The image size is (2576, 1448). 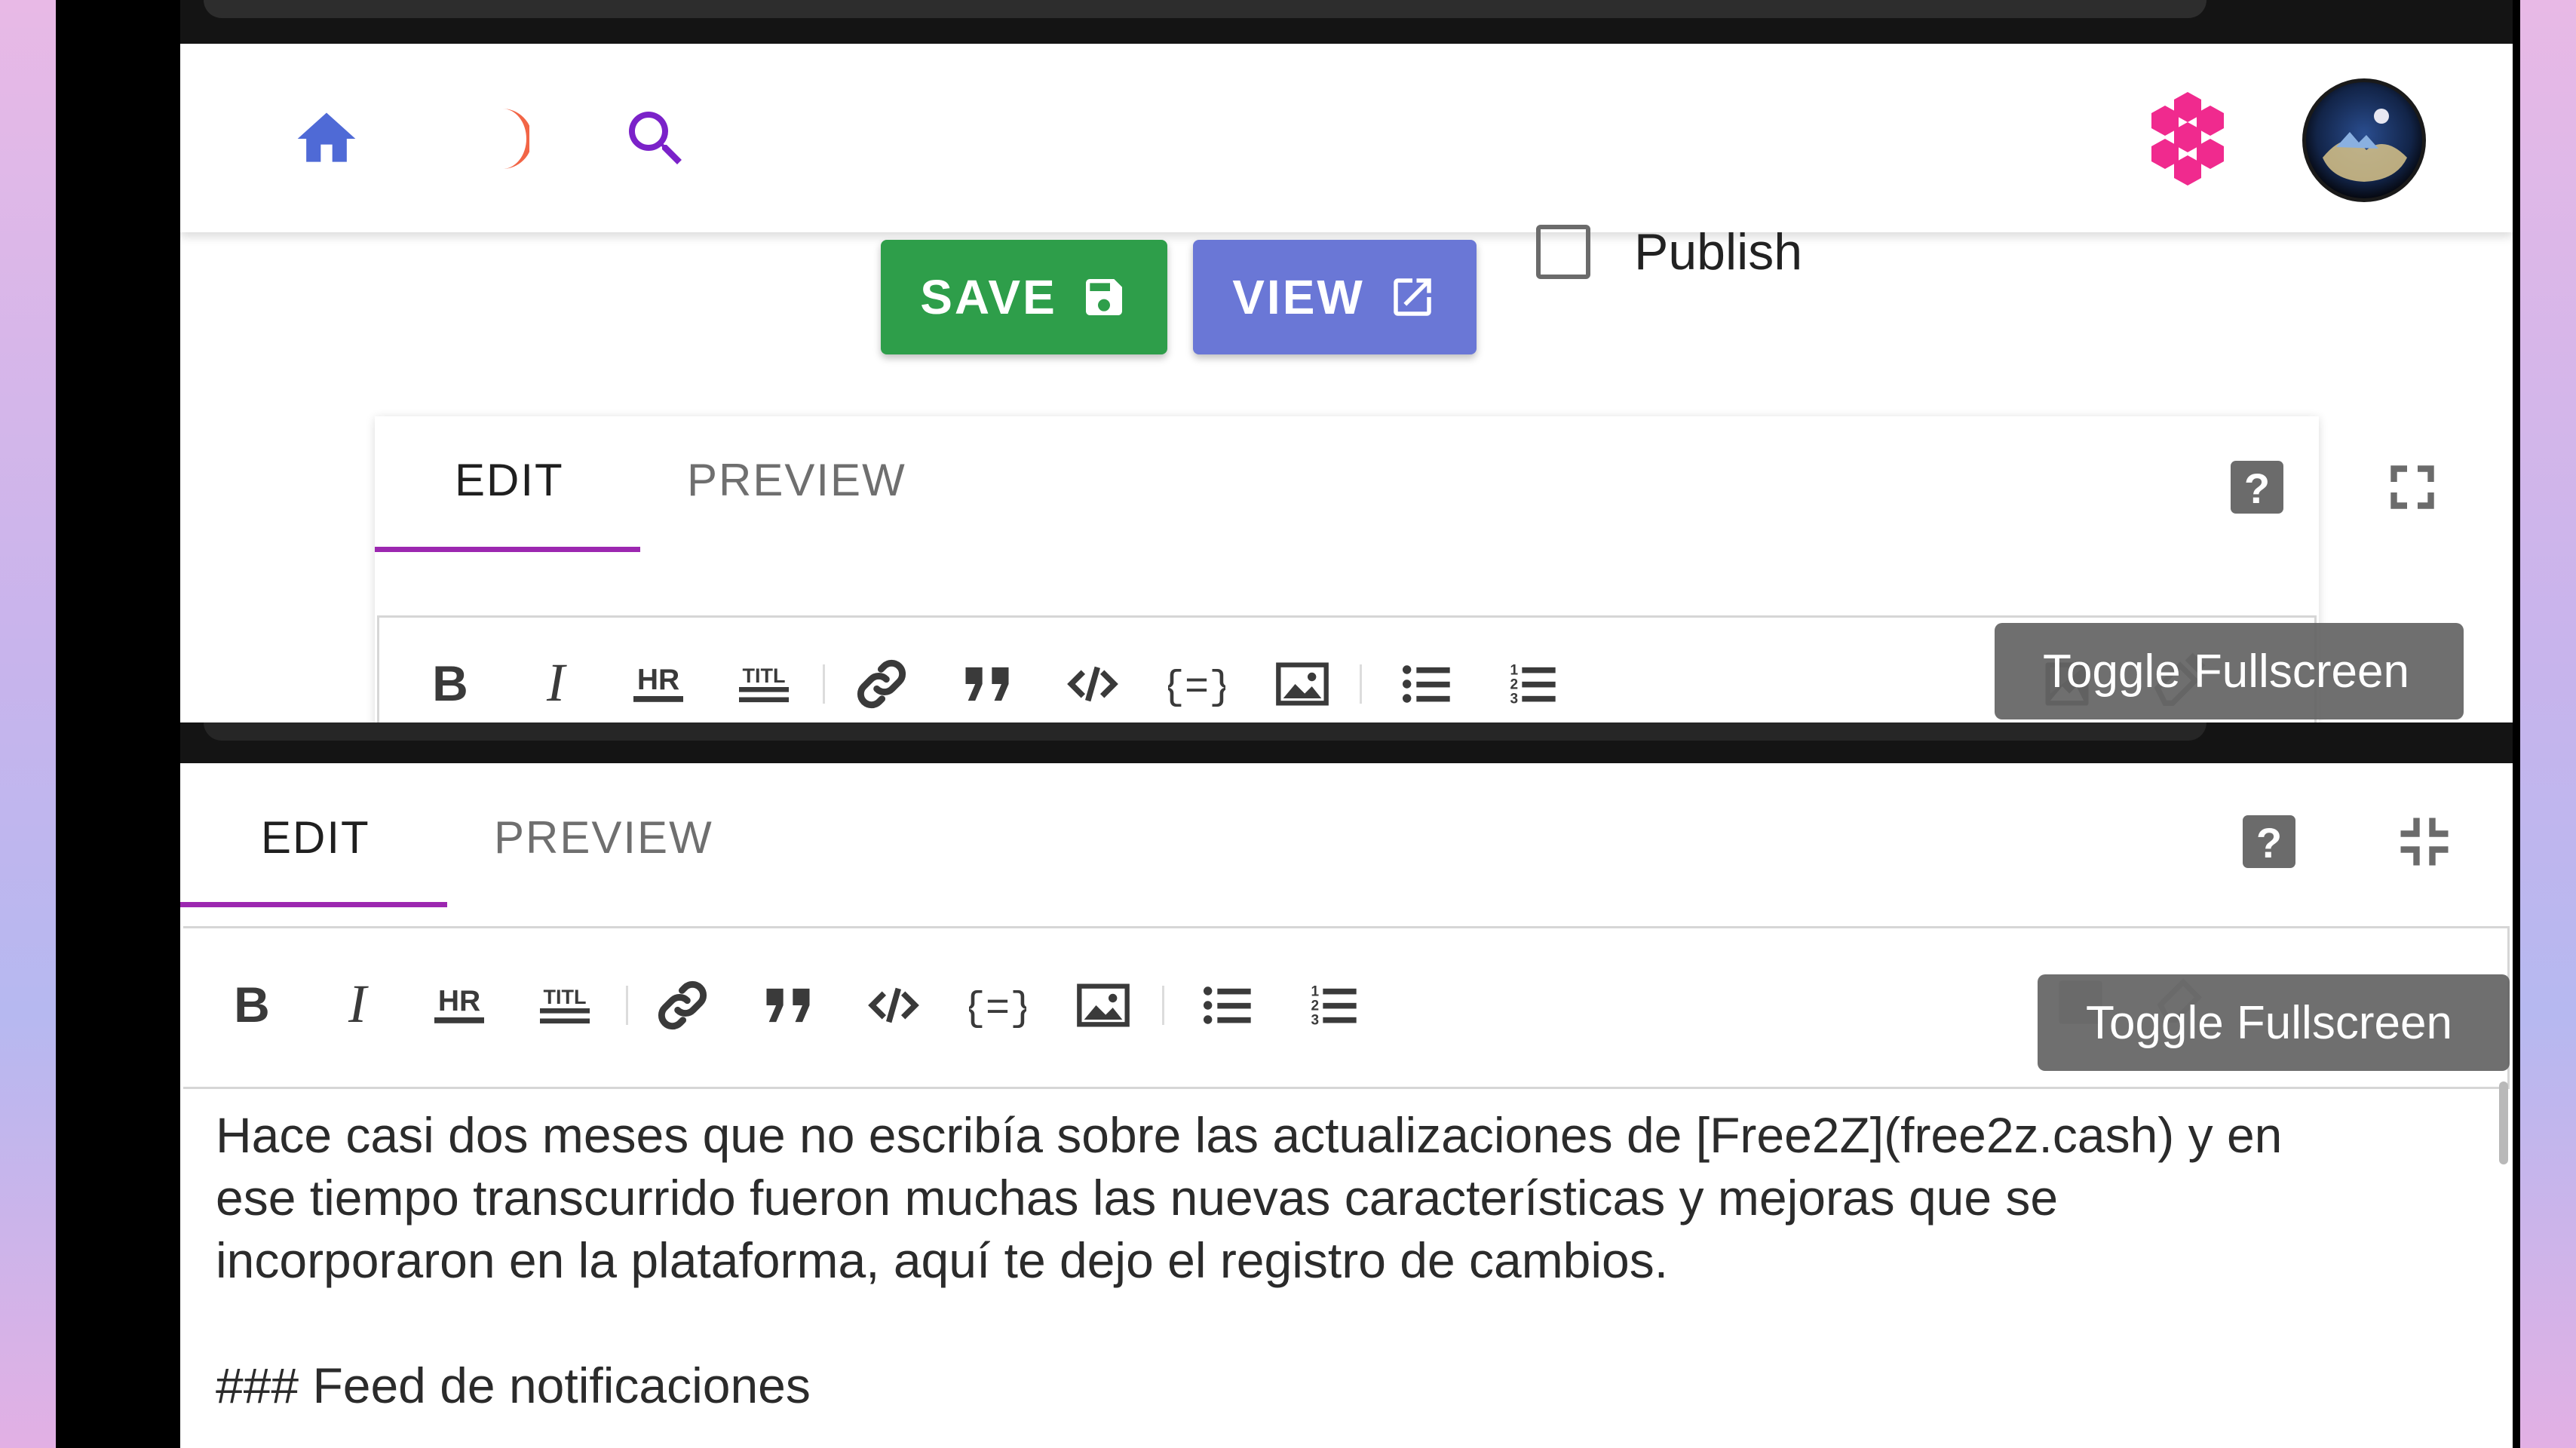 I want to click on home-icon, so click(x=326, y=138).